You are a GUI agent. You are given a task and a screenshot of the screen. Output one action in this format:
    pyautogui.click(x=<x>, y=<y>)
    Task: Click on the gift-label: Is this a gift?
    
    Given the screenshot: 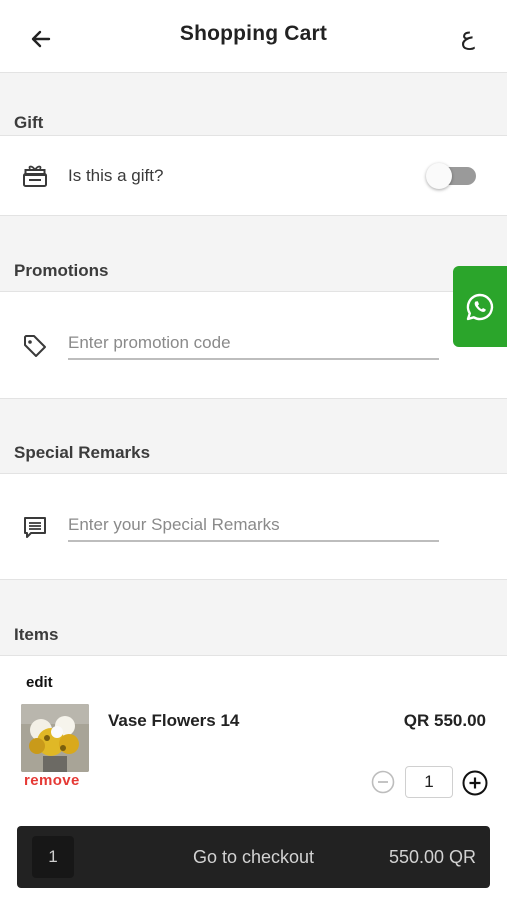 What is the action you would take?
    pyautogui.click(x=116, y=175)
    